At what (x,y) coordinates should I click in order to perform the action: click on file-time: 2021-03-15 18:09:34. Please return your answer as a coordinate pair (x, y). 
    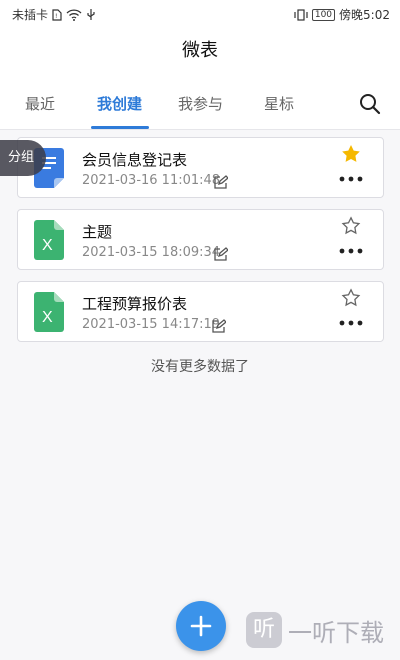
    Looking at the image, I should click on (151, 252).